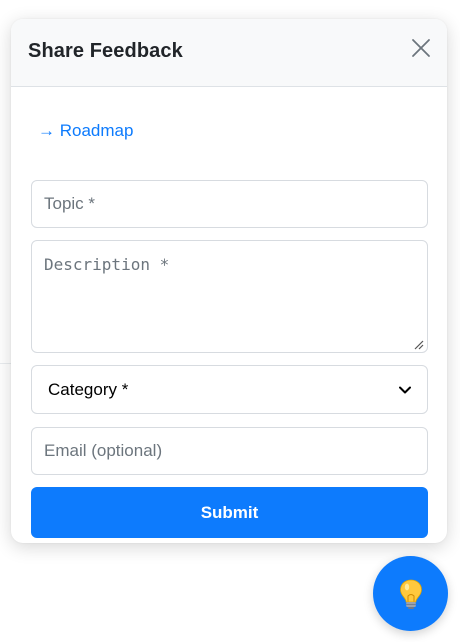 This screenshot has height=642, width=460. I want to click on panel-header: Share Feedback, so click(229, 53).